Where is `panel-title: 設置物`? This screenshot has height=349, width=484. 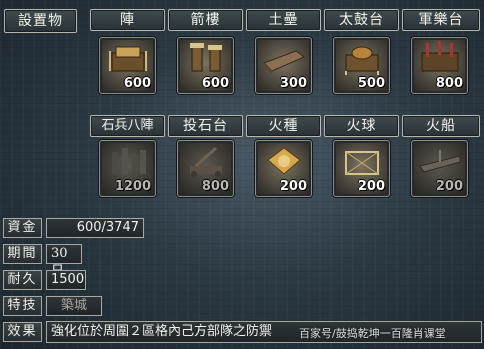
panel-title: 設置物 is located at coordinates (40, 21).